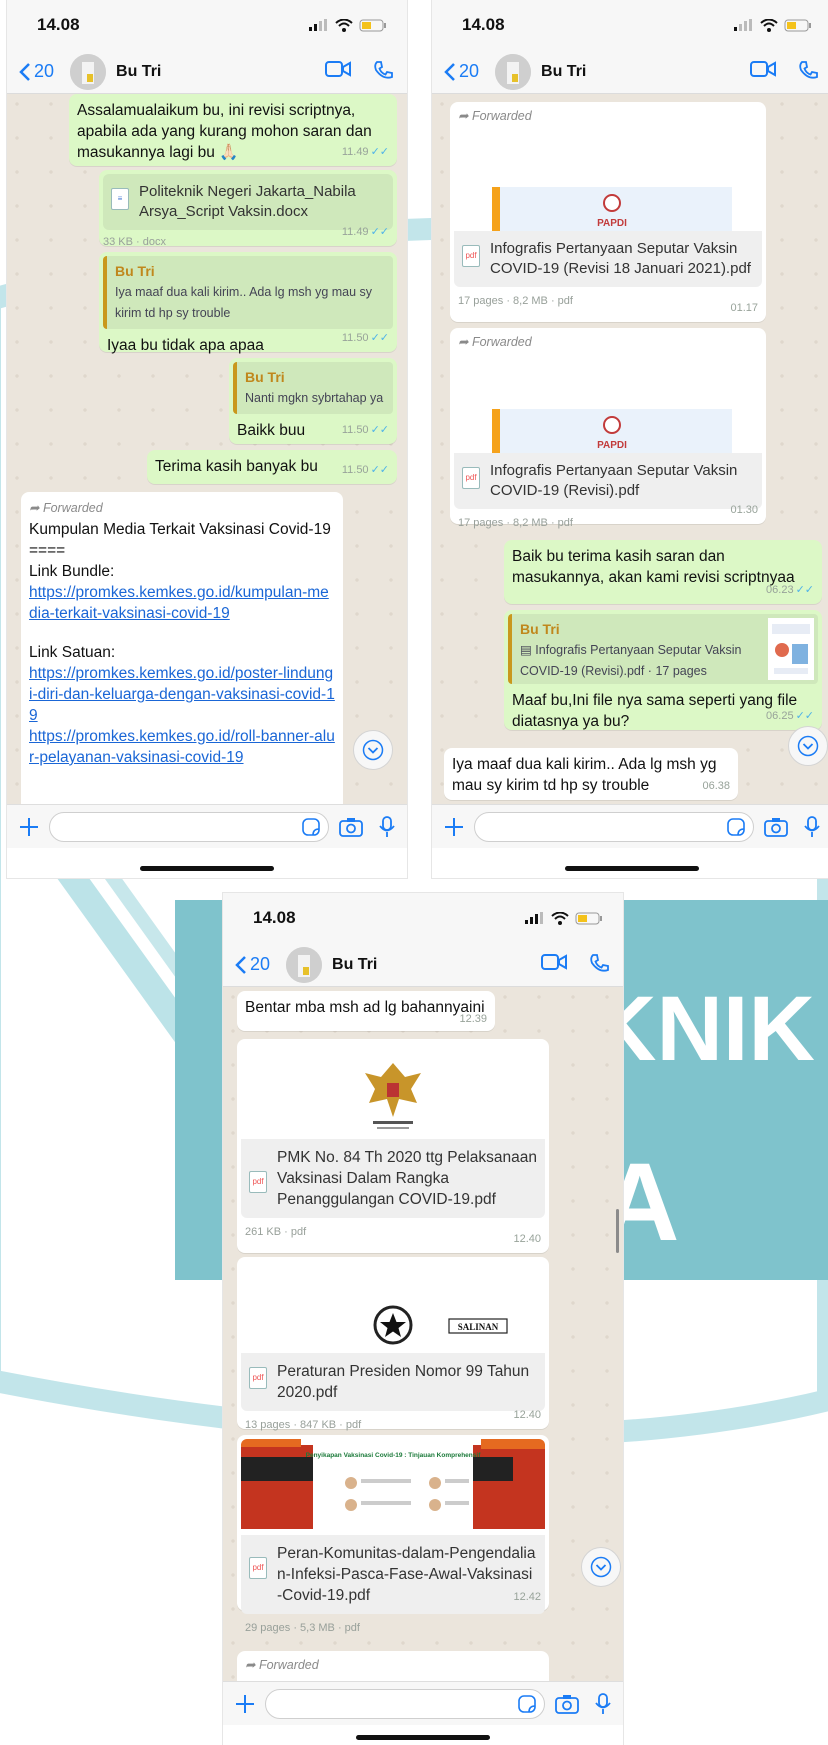  Describe the element at coordinates (44, 71) in the screenshot. I see `back-count: 20` at that location.